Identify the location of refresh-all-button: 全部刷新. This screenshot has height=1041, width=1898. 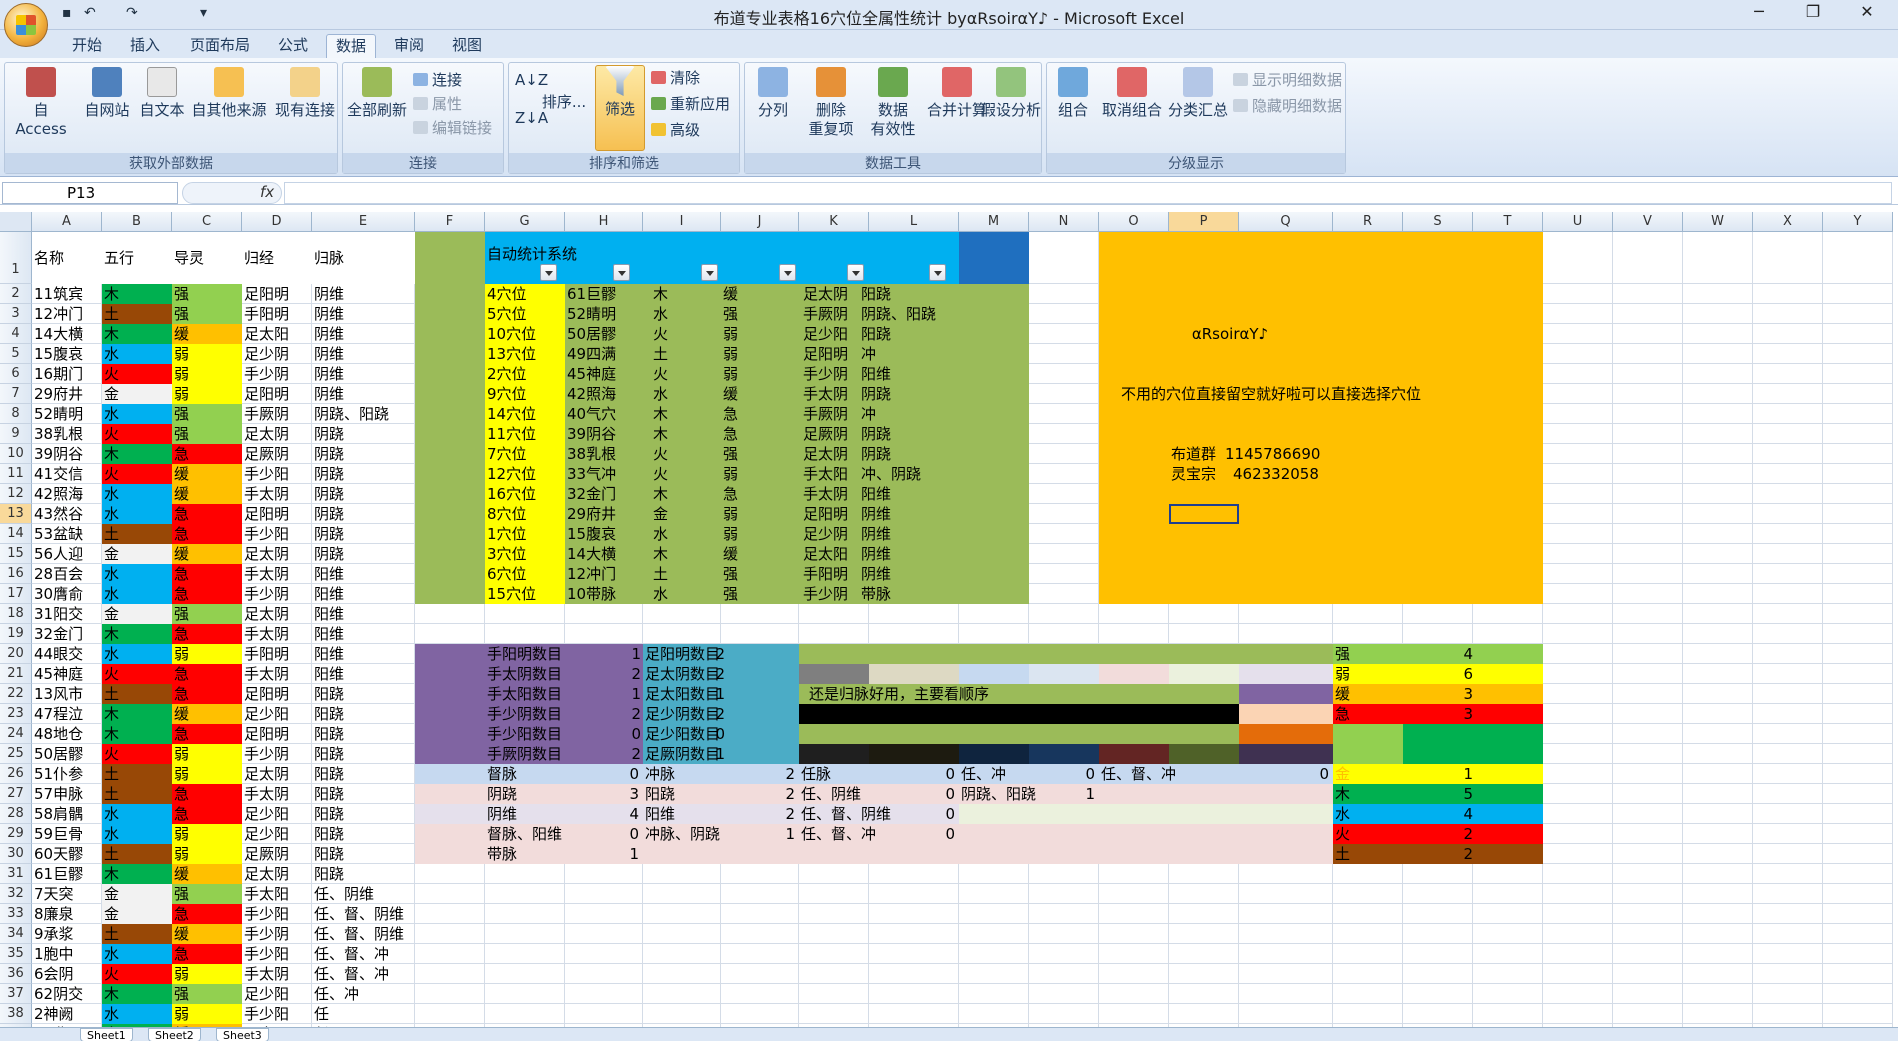
(377, 93).